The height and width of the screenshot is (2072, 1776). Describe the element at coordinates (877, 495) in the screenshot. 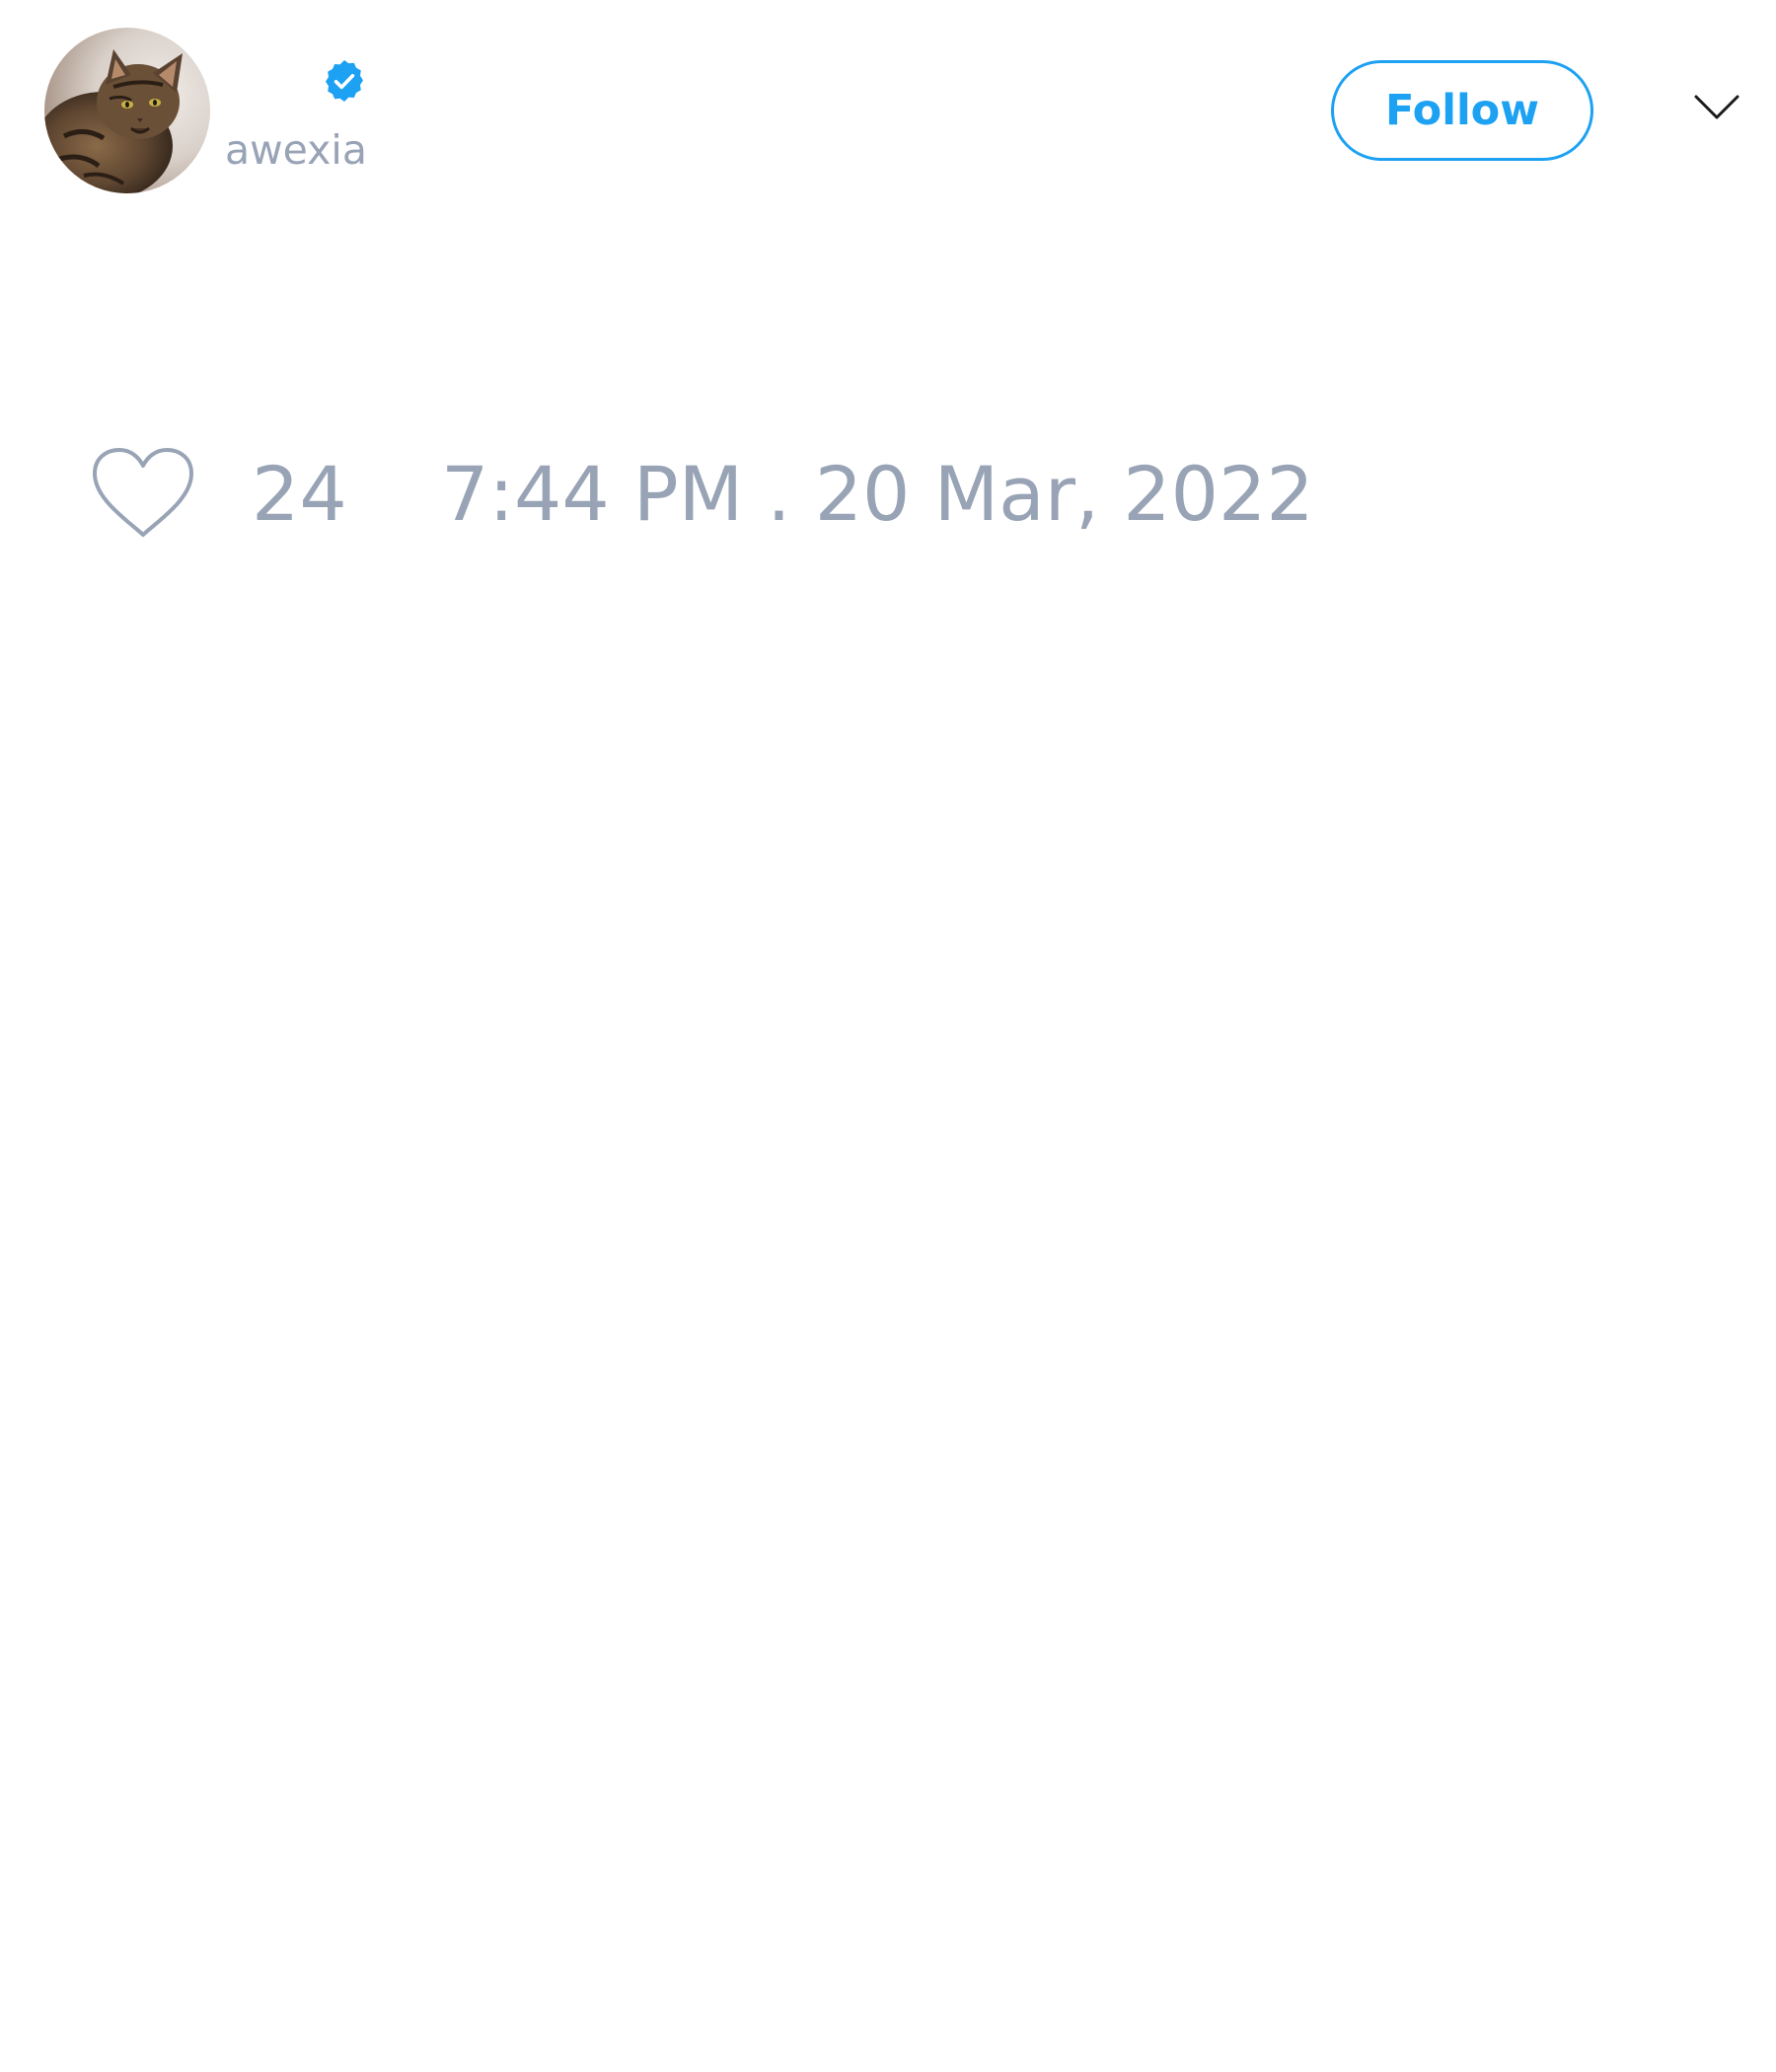

I see `tweet-timestamp: 7:44 PM . 20 Mar, 2022` at that location.